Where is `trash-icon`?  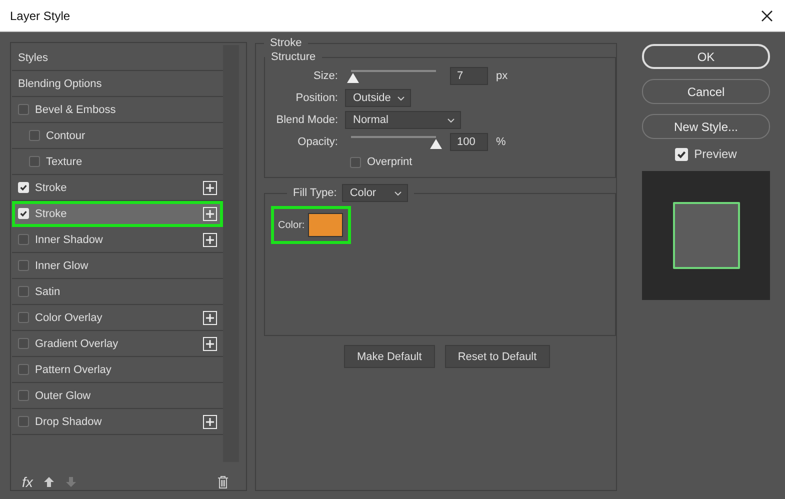
trash-icon is located at coordinates (223, 482).